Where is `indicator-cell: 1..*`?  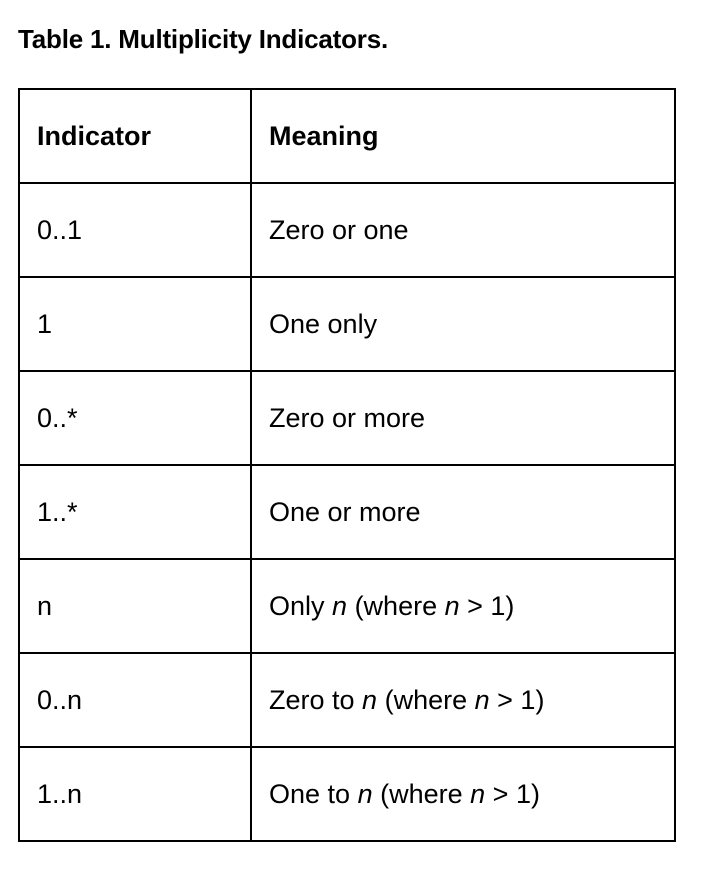 indicator-cell: 1..* is located at coordinates (135, 512).